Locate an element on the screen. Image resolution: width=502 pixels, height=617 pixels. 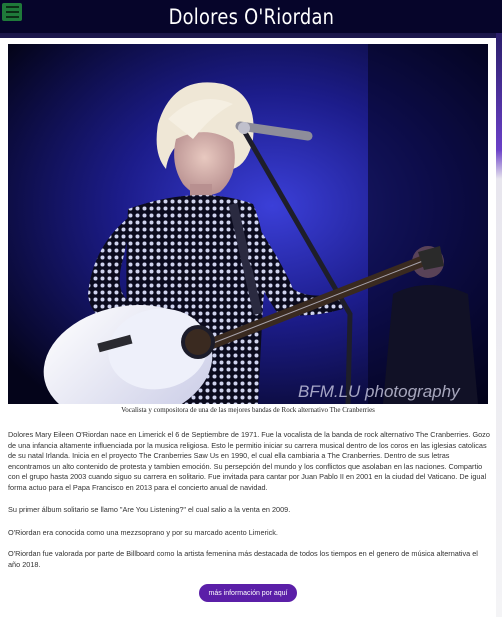
photo-watermark: BFM.LU photography is located at coordinates (379, 391).